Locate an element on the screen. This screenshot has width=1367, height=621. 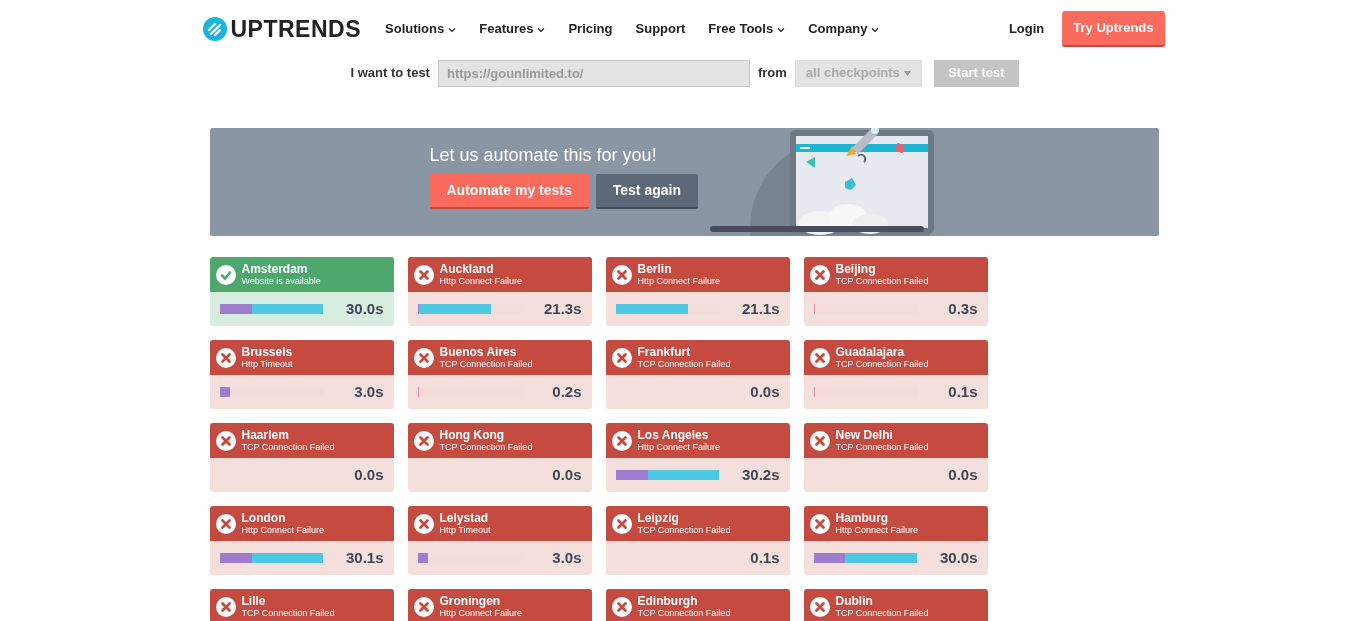
response-time: 30.2s is located at coordinates (760, 474).